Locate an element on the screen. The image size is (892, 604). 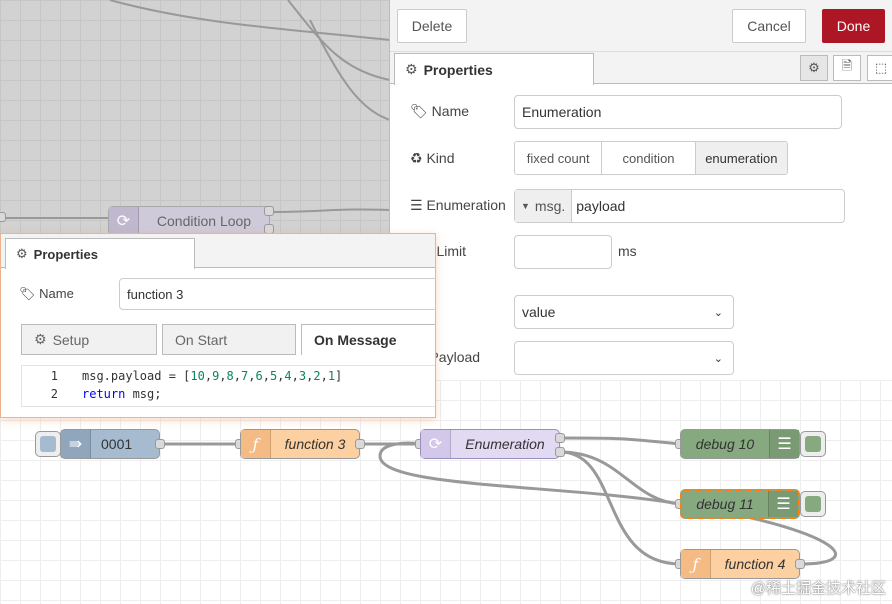
loop-payload-select: value ⌄ is located at coordinates (624, 312).